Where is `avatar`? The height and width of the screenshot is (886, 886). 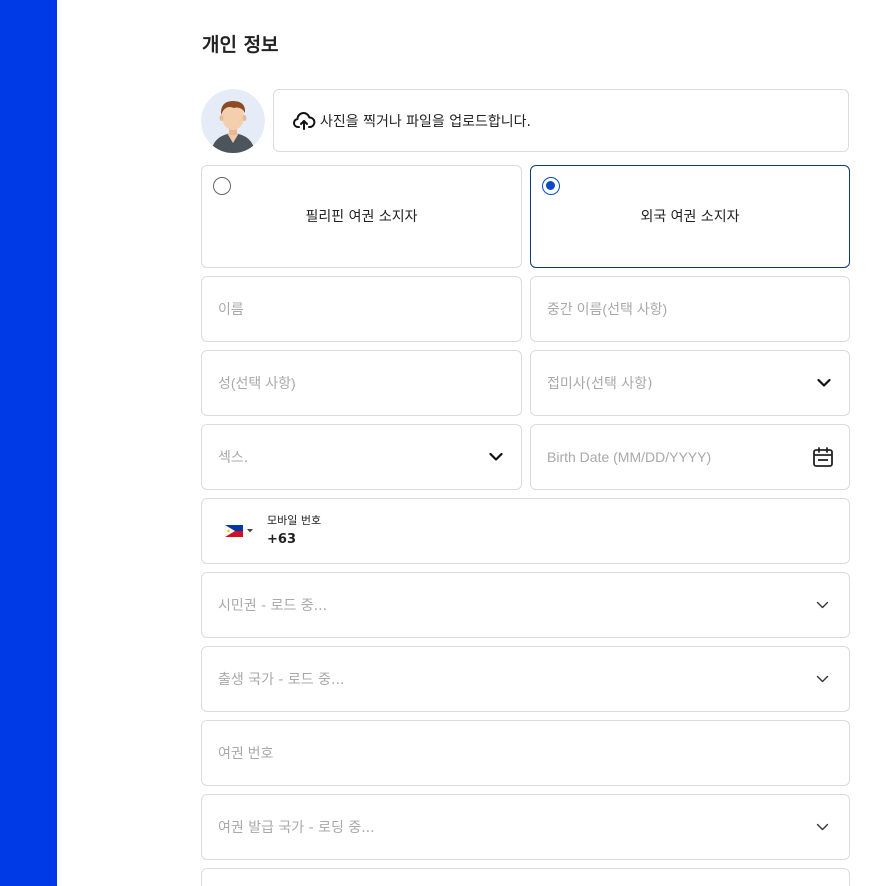 avatar is located at coordinates (233, 121).